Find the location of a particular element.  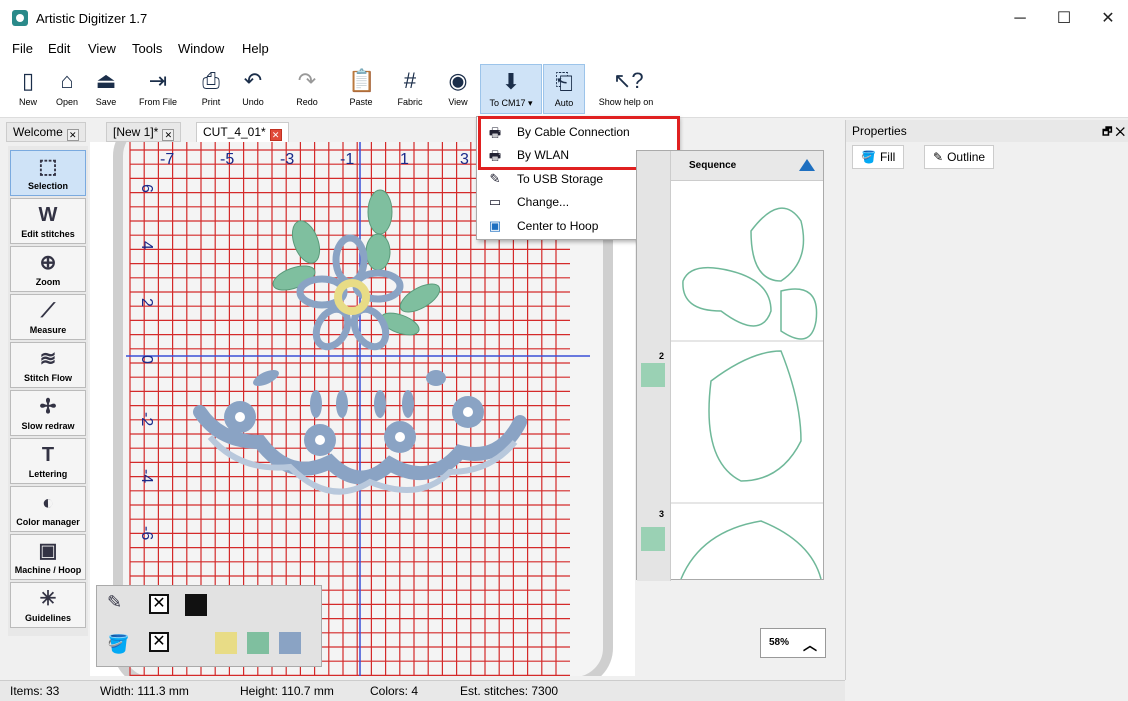

tab-outline: ✎ Outline is located at coordinates (959, 157).